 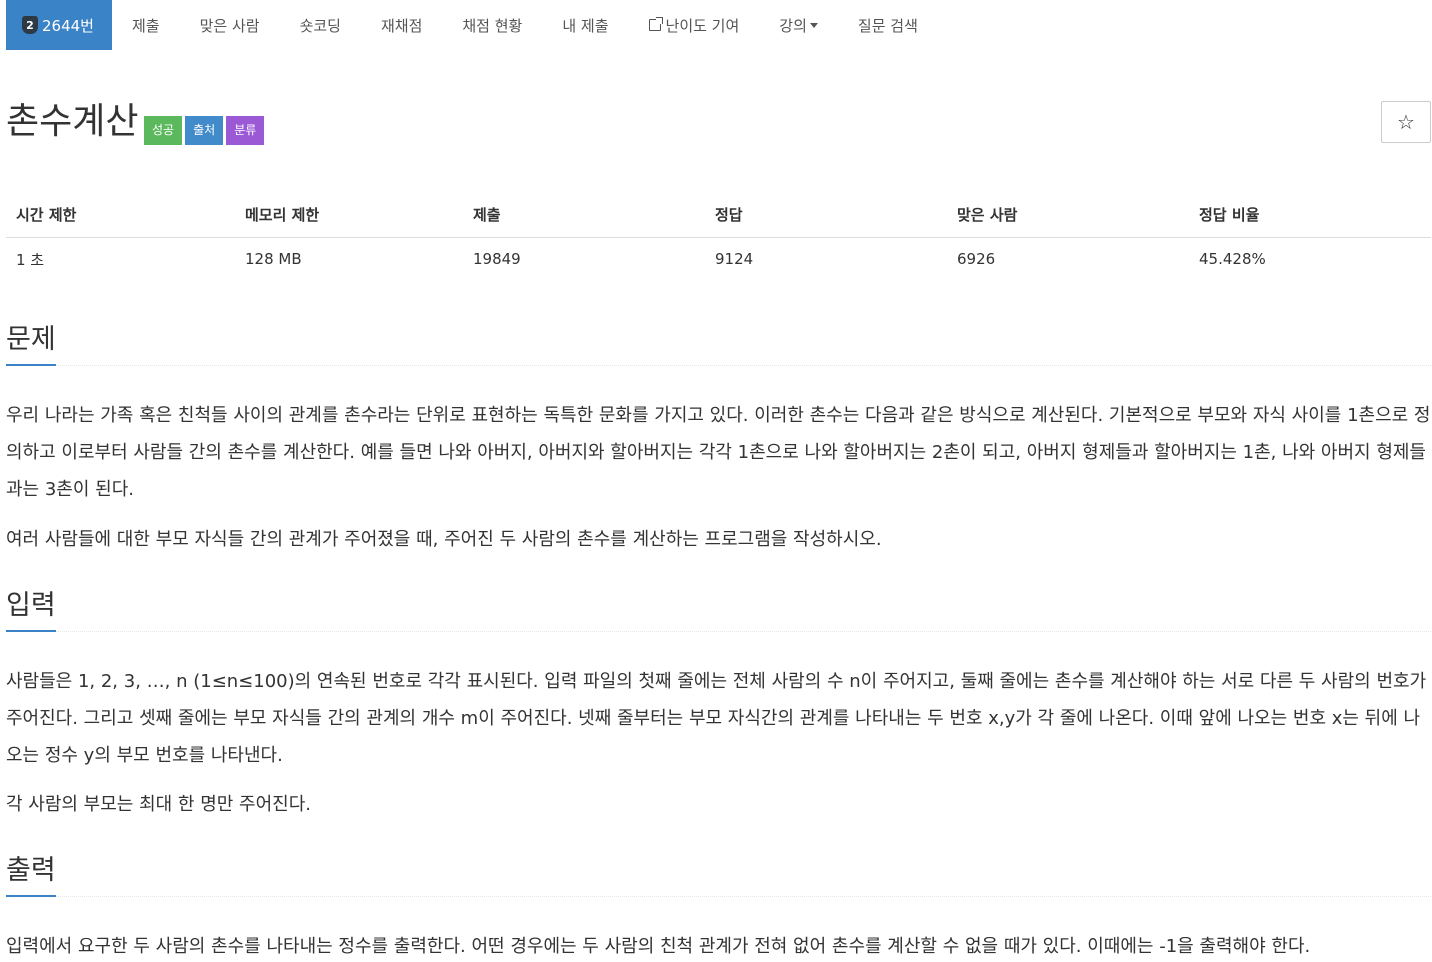 What do you see at coordinates (734, 259) in the screenshot?
I see `value-accepted: 9124` at bounding box center [734, 259].